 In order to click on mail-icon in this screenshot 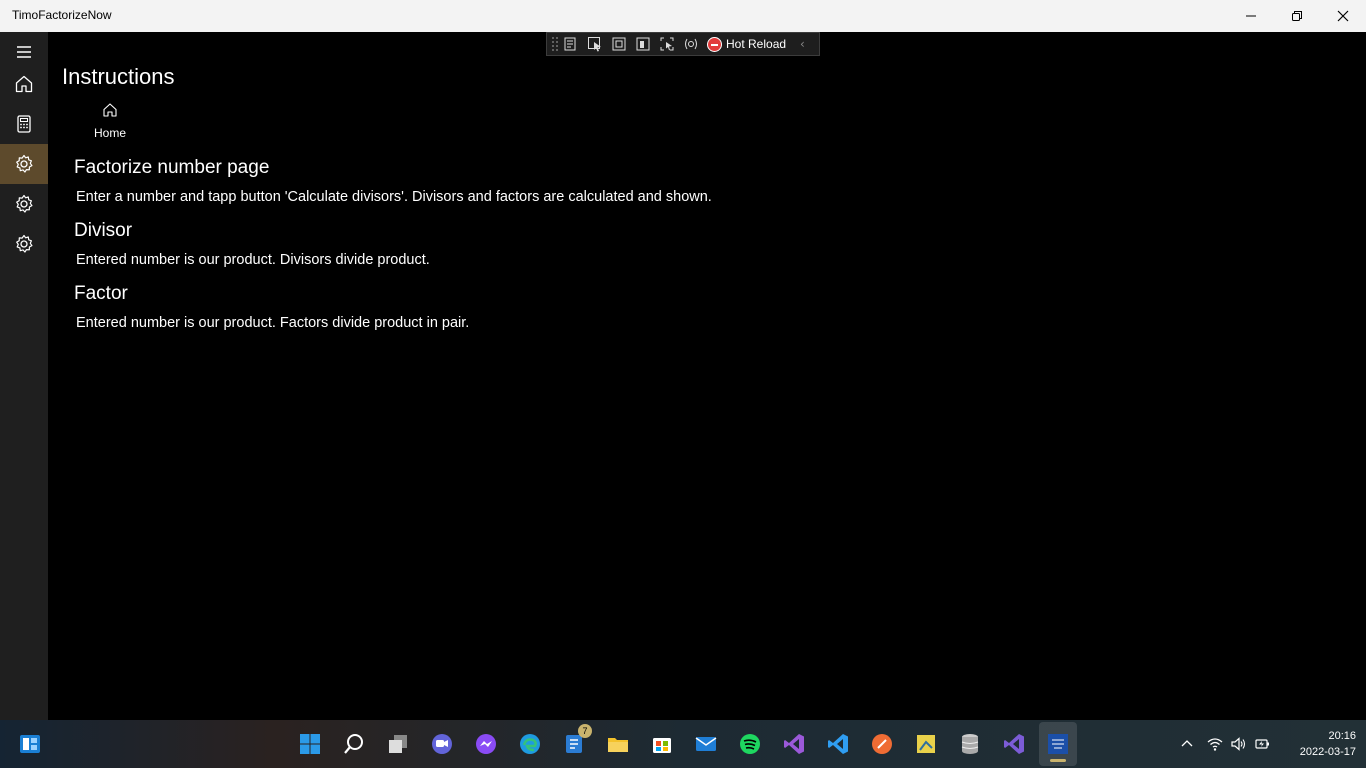, I will do `click(706, 744)`.